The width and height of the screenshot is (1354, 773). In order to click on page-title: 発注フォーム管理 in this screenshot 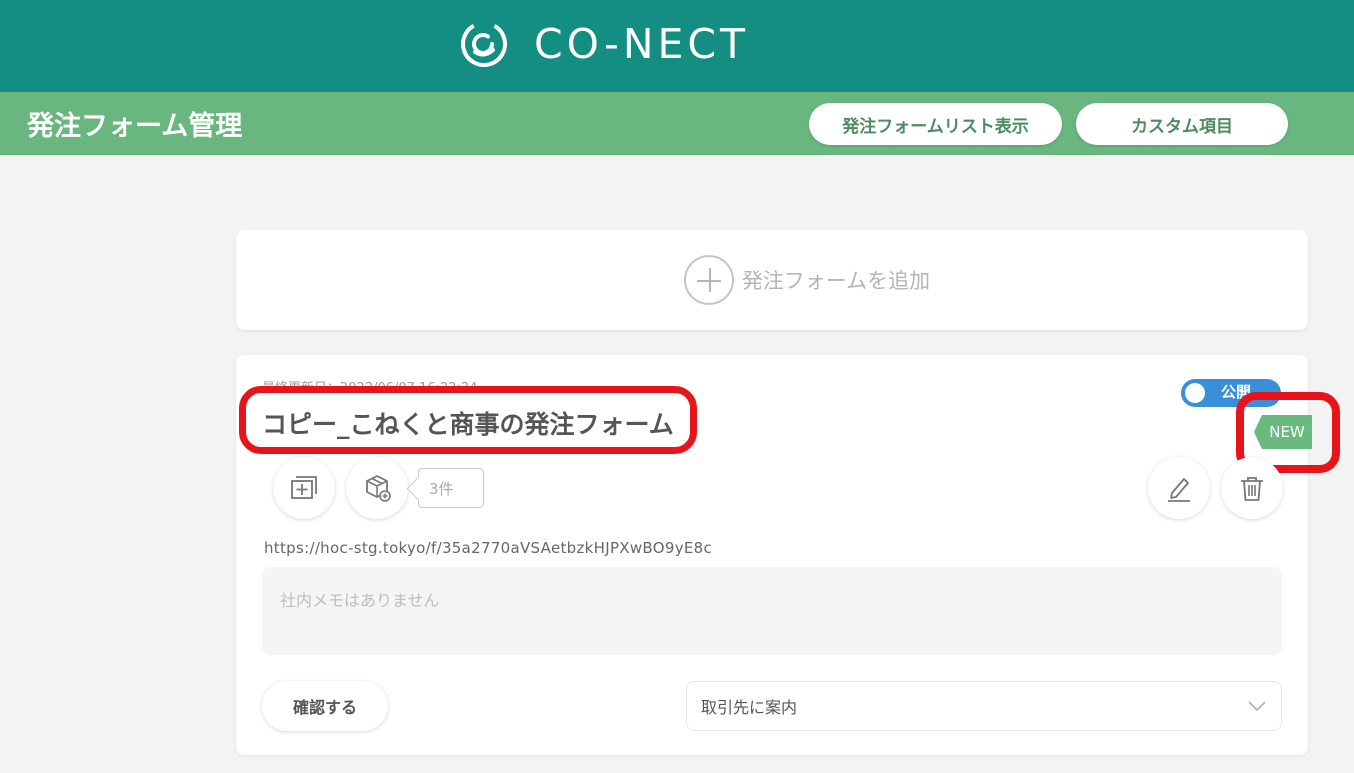, I will do `click(135, 126)`.